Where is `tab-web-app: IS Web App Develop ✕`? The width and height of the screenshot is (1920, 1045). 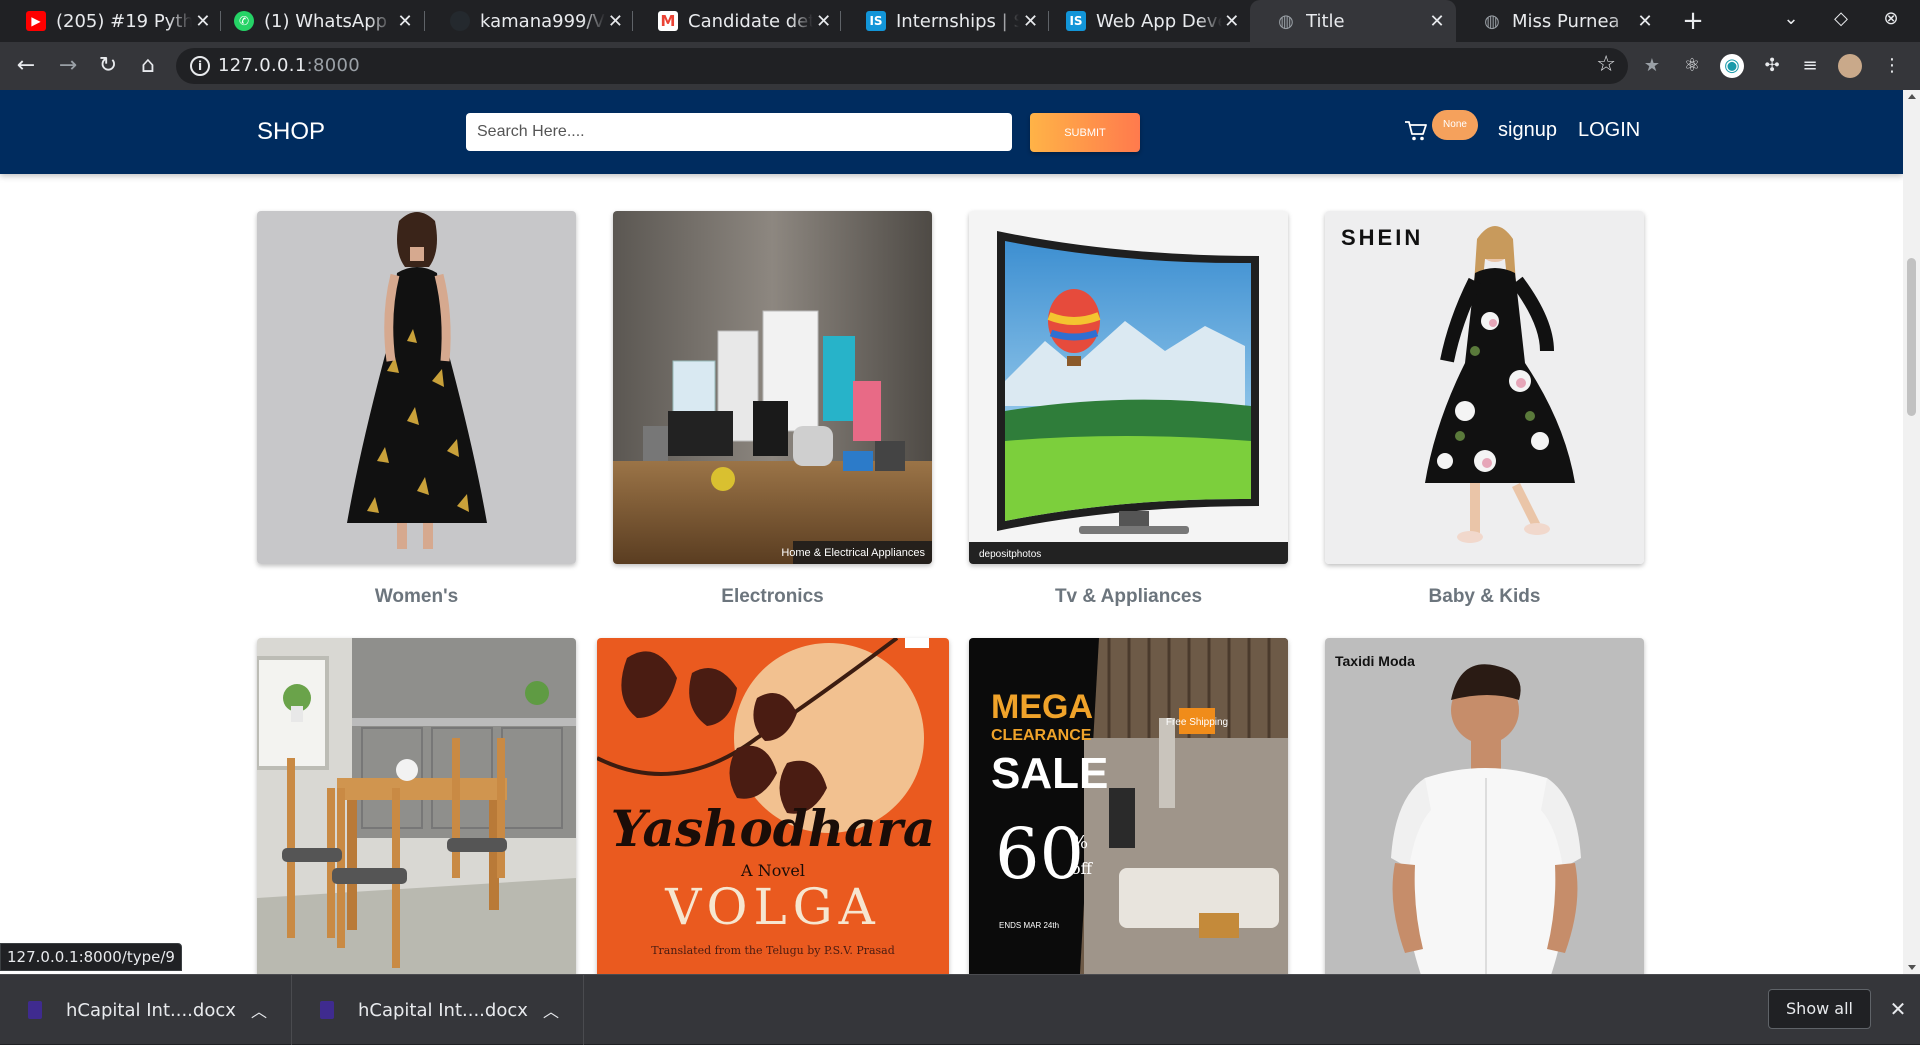 tab-web-app: IS Web App Develop ✕ is located at coordinates (1144, 21).